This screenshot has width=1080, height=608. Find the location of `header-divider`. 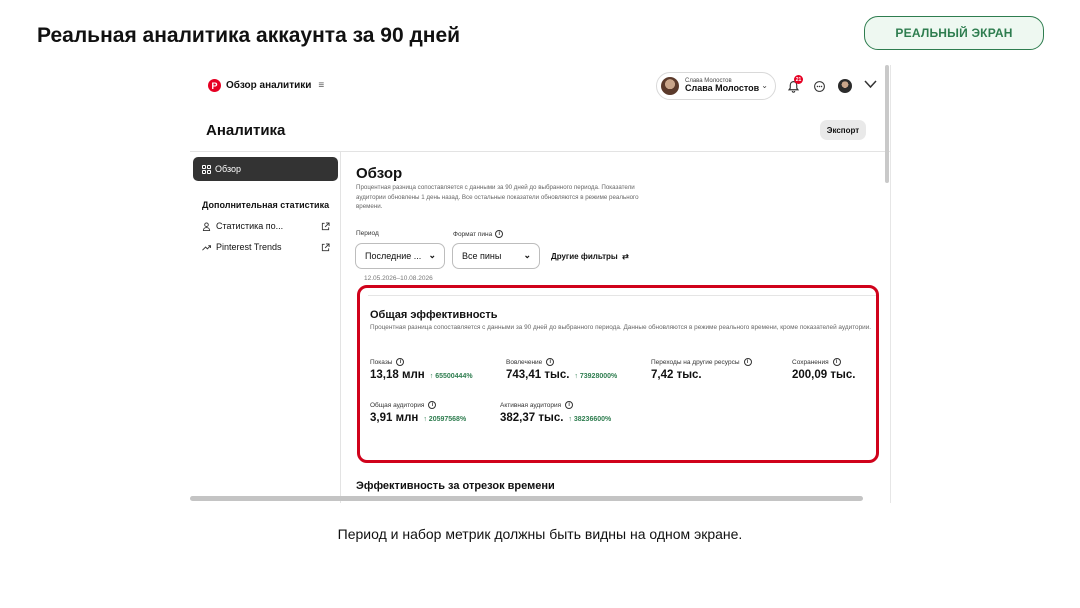

header-divider is located at coordinates (540, 151).